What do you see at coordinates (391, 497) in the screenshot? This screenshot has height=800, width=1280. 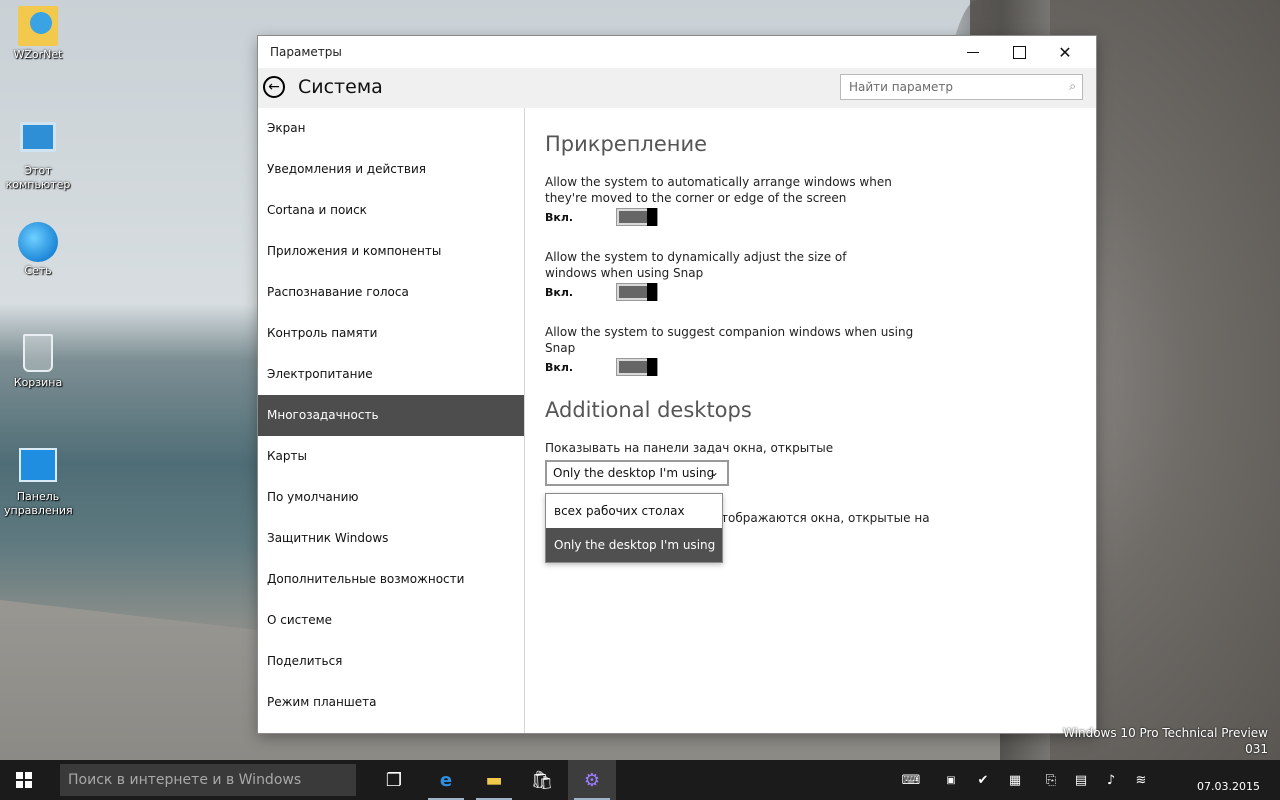 I see `sidebar-item-defaults: По умолчанию` at bounding box center [391, 497].